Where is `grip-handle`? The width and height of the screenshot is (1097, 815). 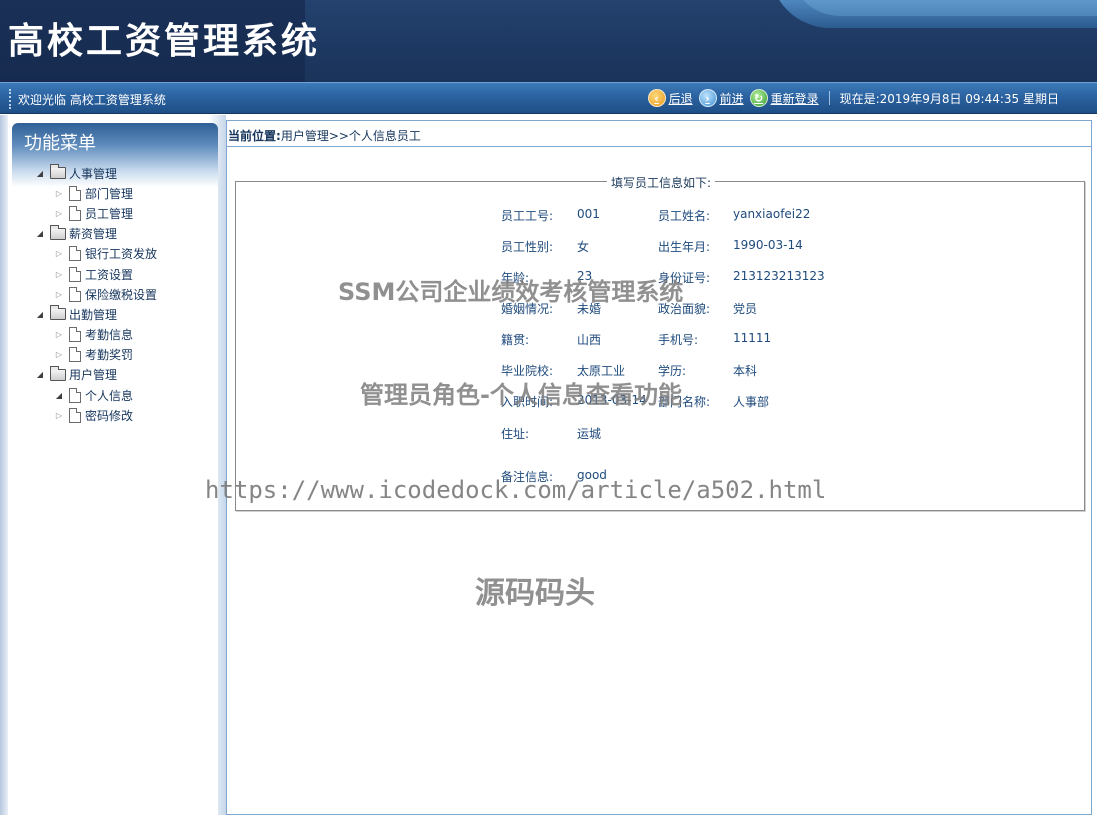
grip-handle is located at coordinates (10, 99).